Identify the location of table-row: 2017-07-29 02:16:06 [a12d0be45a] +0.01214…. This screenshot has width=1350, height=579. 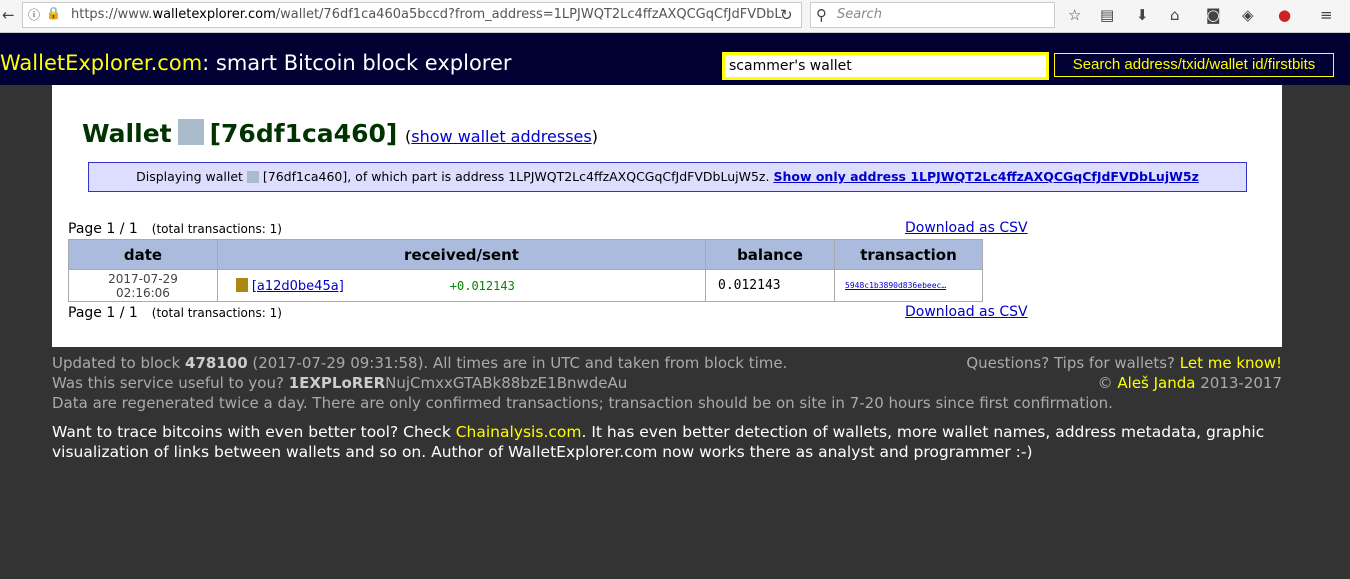
(525, 285).